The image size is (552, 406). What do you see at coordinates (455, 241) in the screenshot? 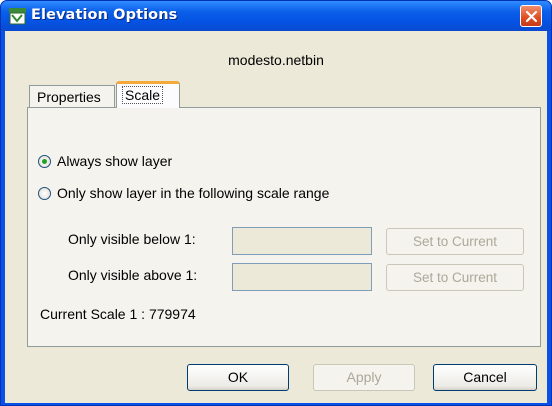
I see `set-below-to-current-button: Set to Current` at bounding box center [455, 241].